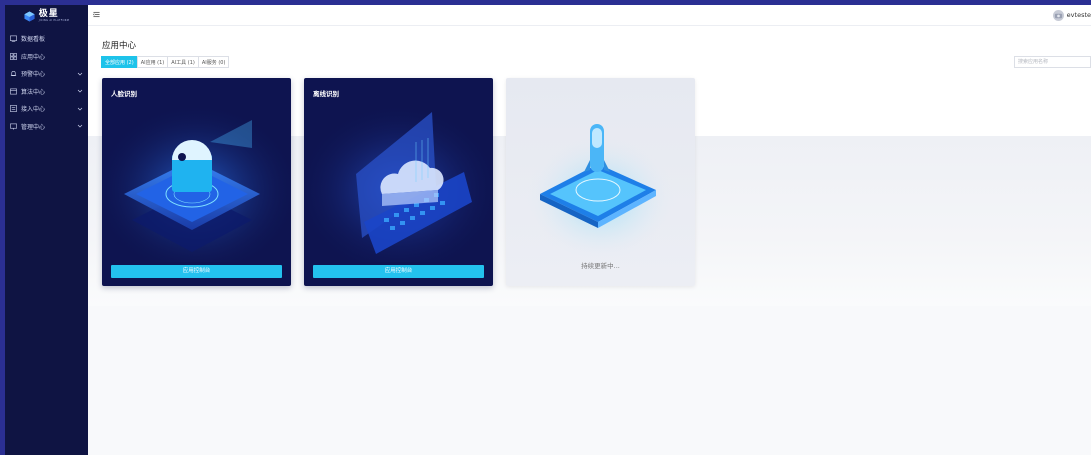 Image resolution: width=1091 pixels, height=455 pixels. I want to click on user-avatar-icon, so click(1058, 15).